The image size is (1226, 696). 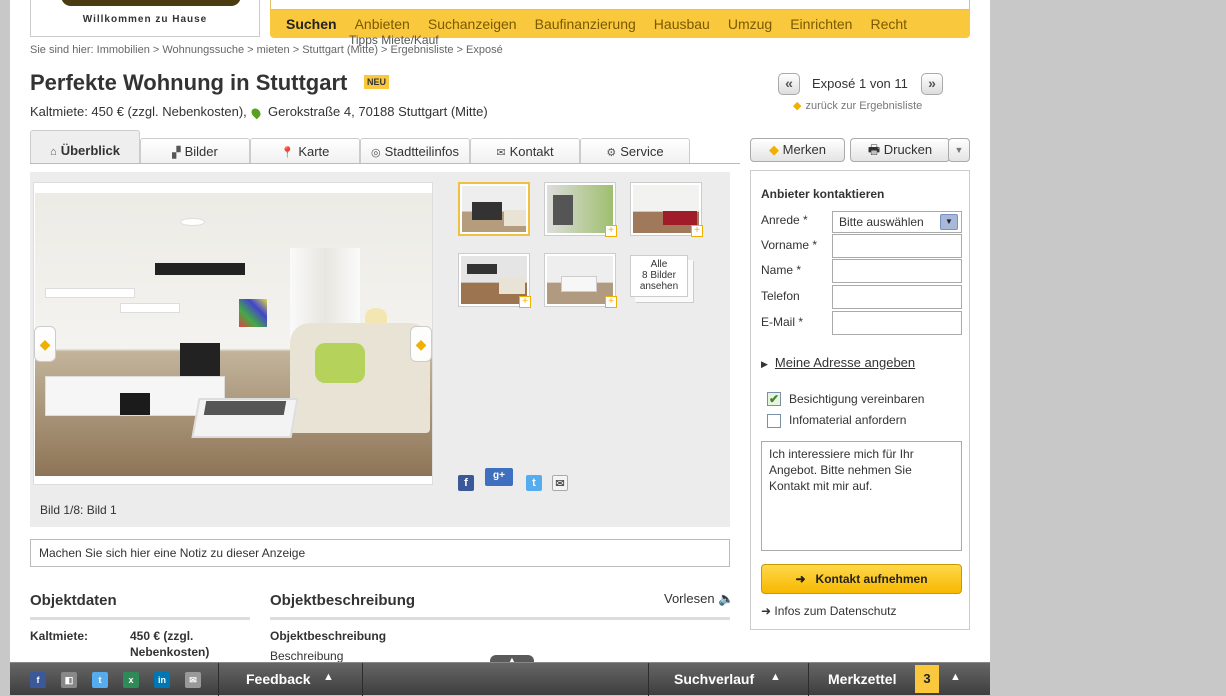 I want to click on tab-label: Stadtteilinfos, so click(x=422, y=151).